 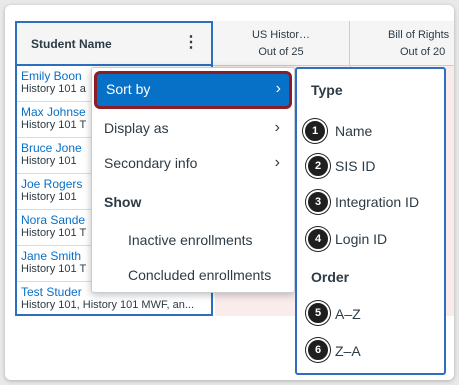 What do you see at coordinates (51, 184) in the screenshot?
I see `student-name-link: Joe Rogers` at bounding box center [51, 184].